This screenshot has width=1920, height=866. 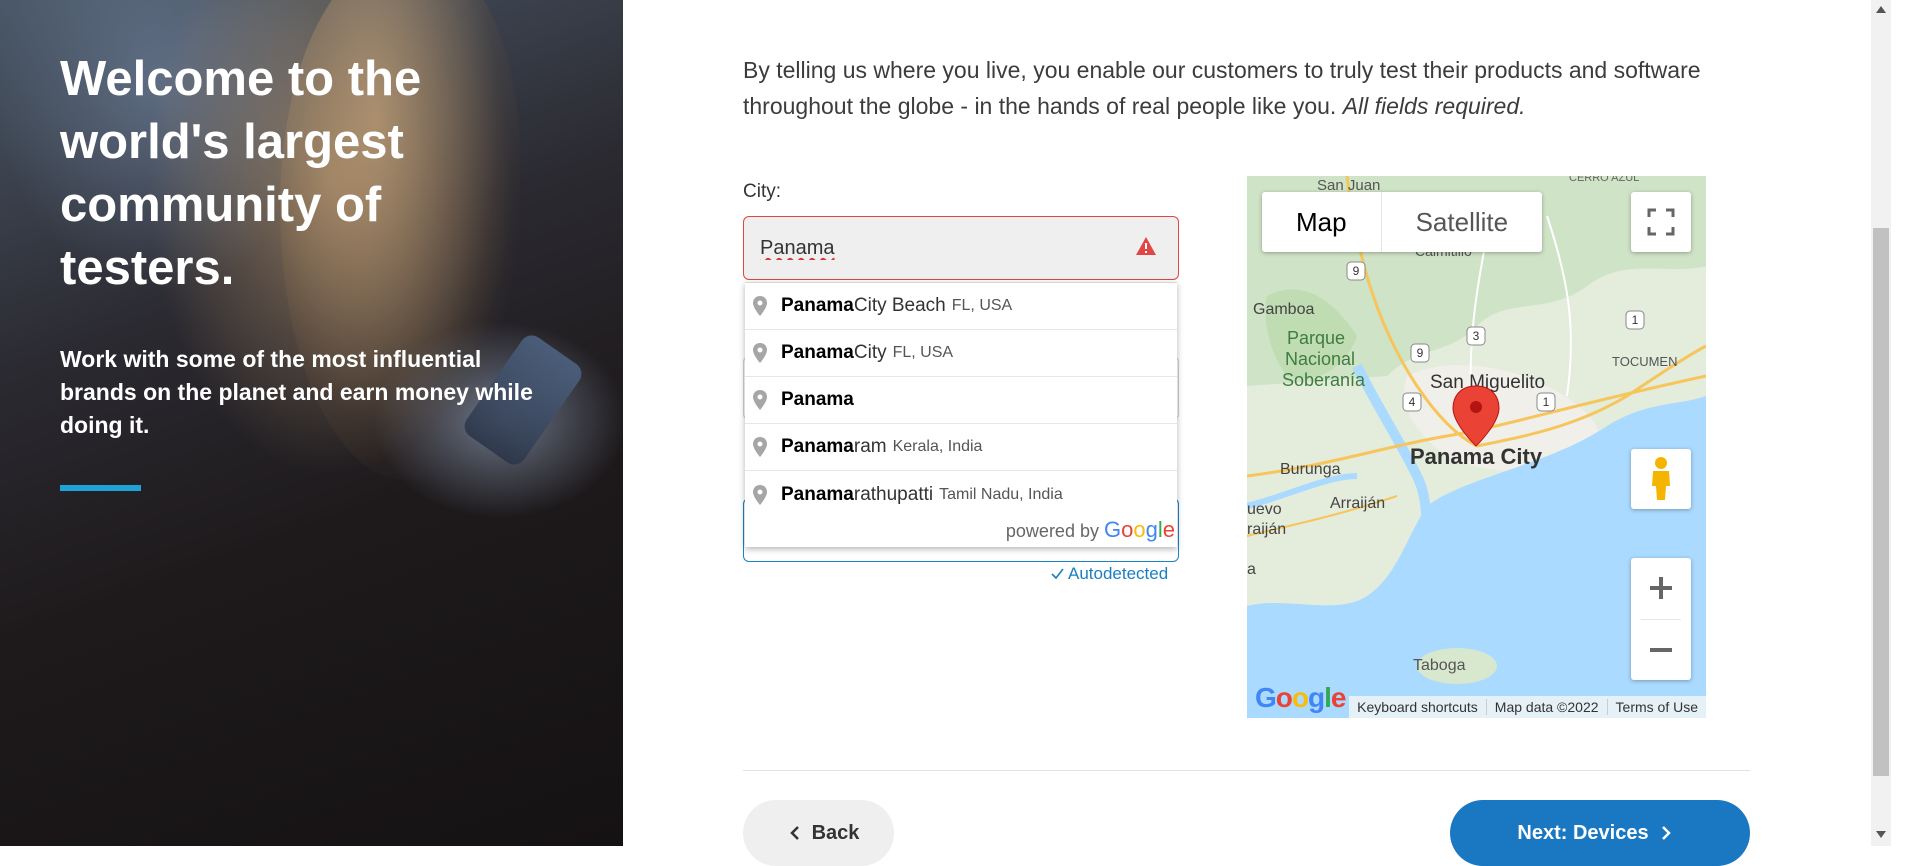 What do you see at coordinates (937, 446) in the screenshot?
I see `autocomplete-secondary: Kerala, India` at bounding box center [937, 446].